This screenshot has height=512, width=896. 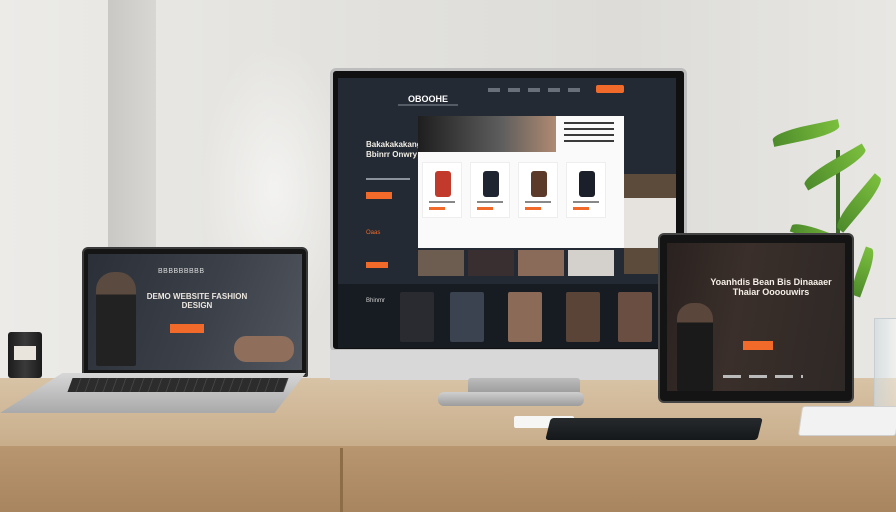 I want to click on notebook, so click(x=846, y=421).